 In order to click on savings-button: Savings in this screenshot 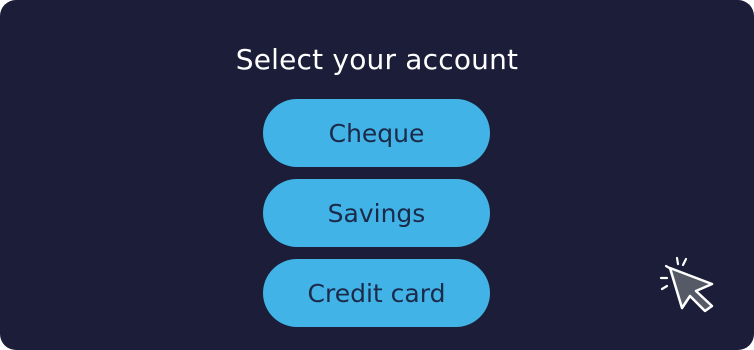, I will do `click(376, 213)`.